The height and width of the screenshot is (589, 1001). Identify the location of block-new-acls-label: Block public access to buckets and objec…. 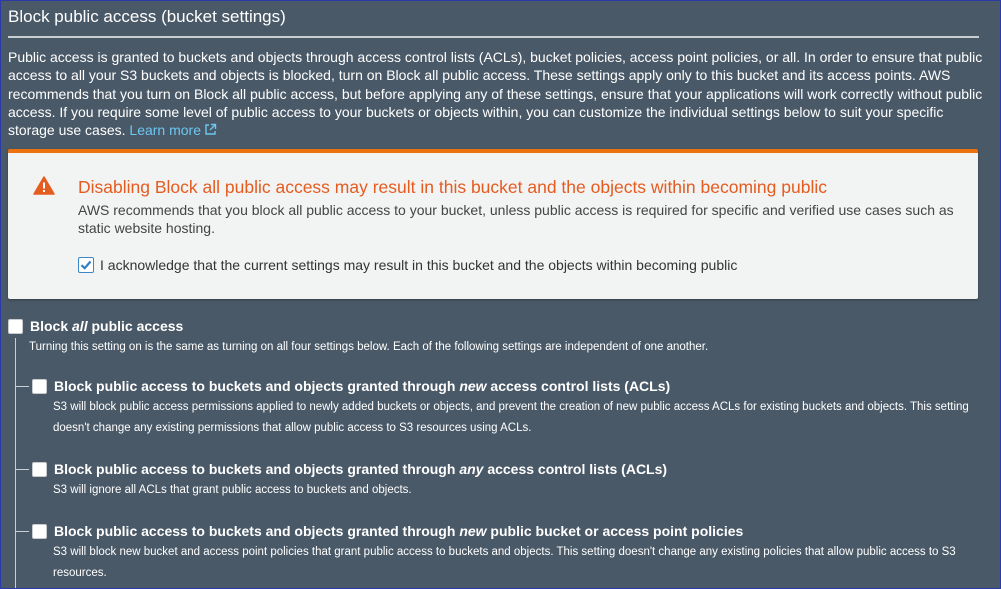
(362, 386).